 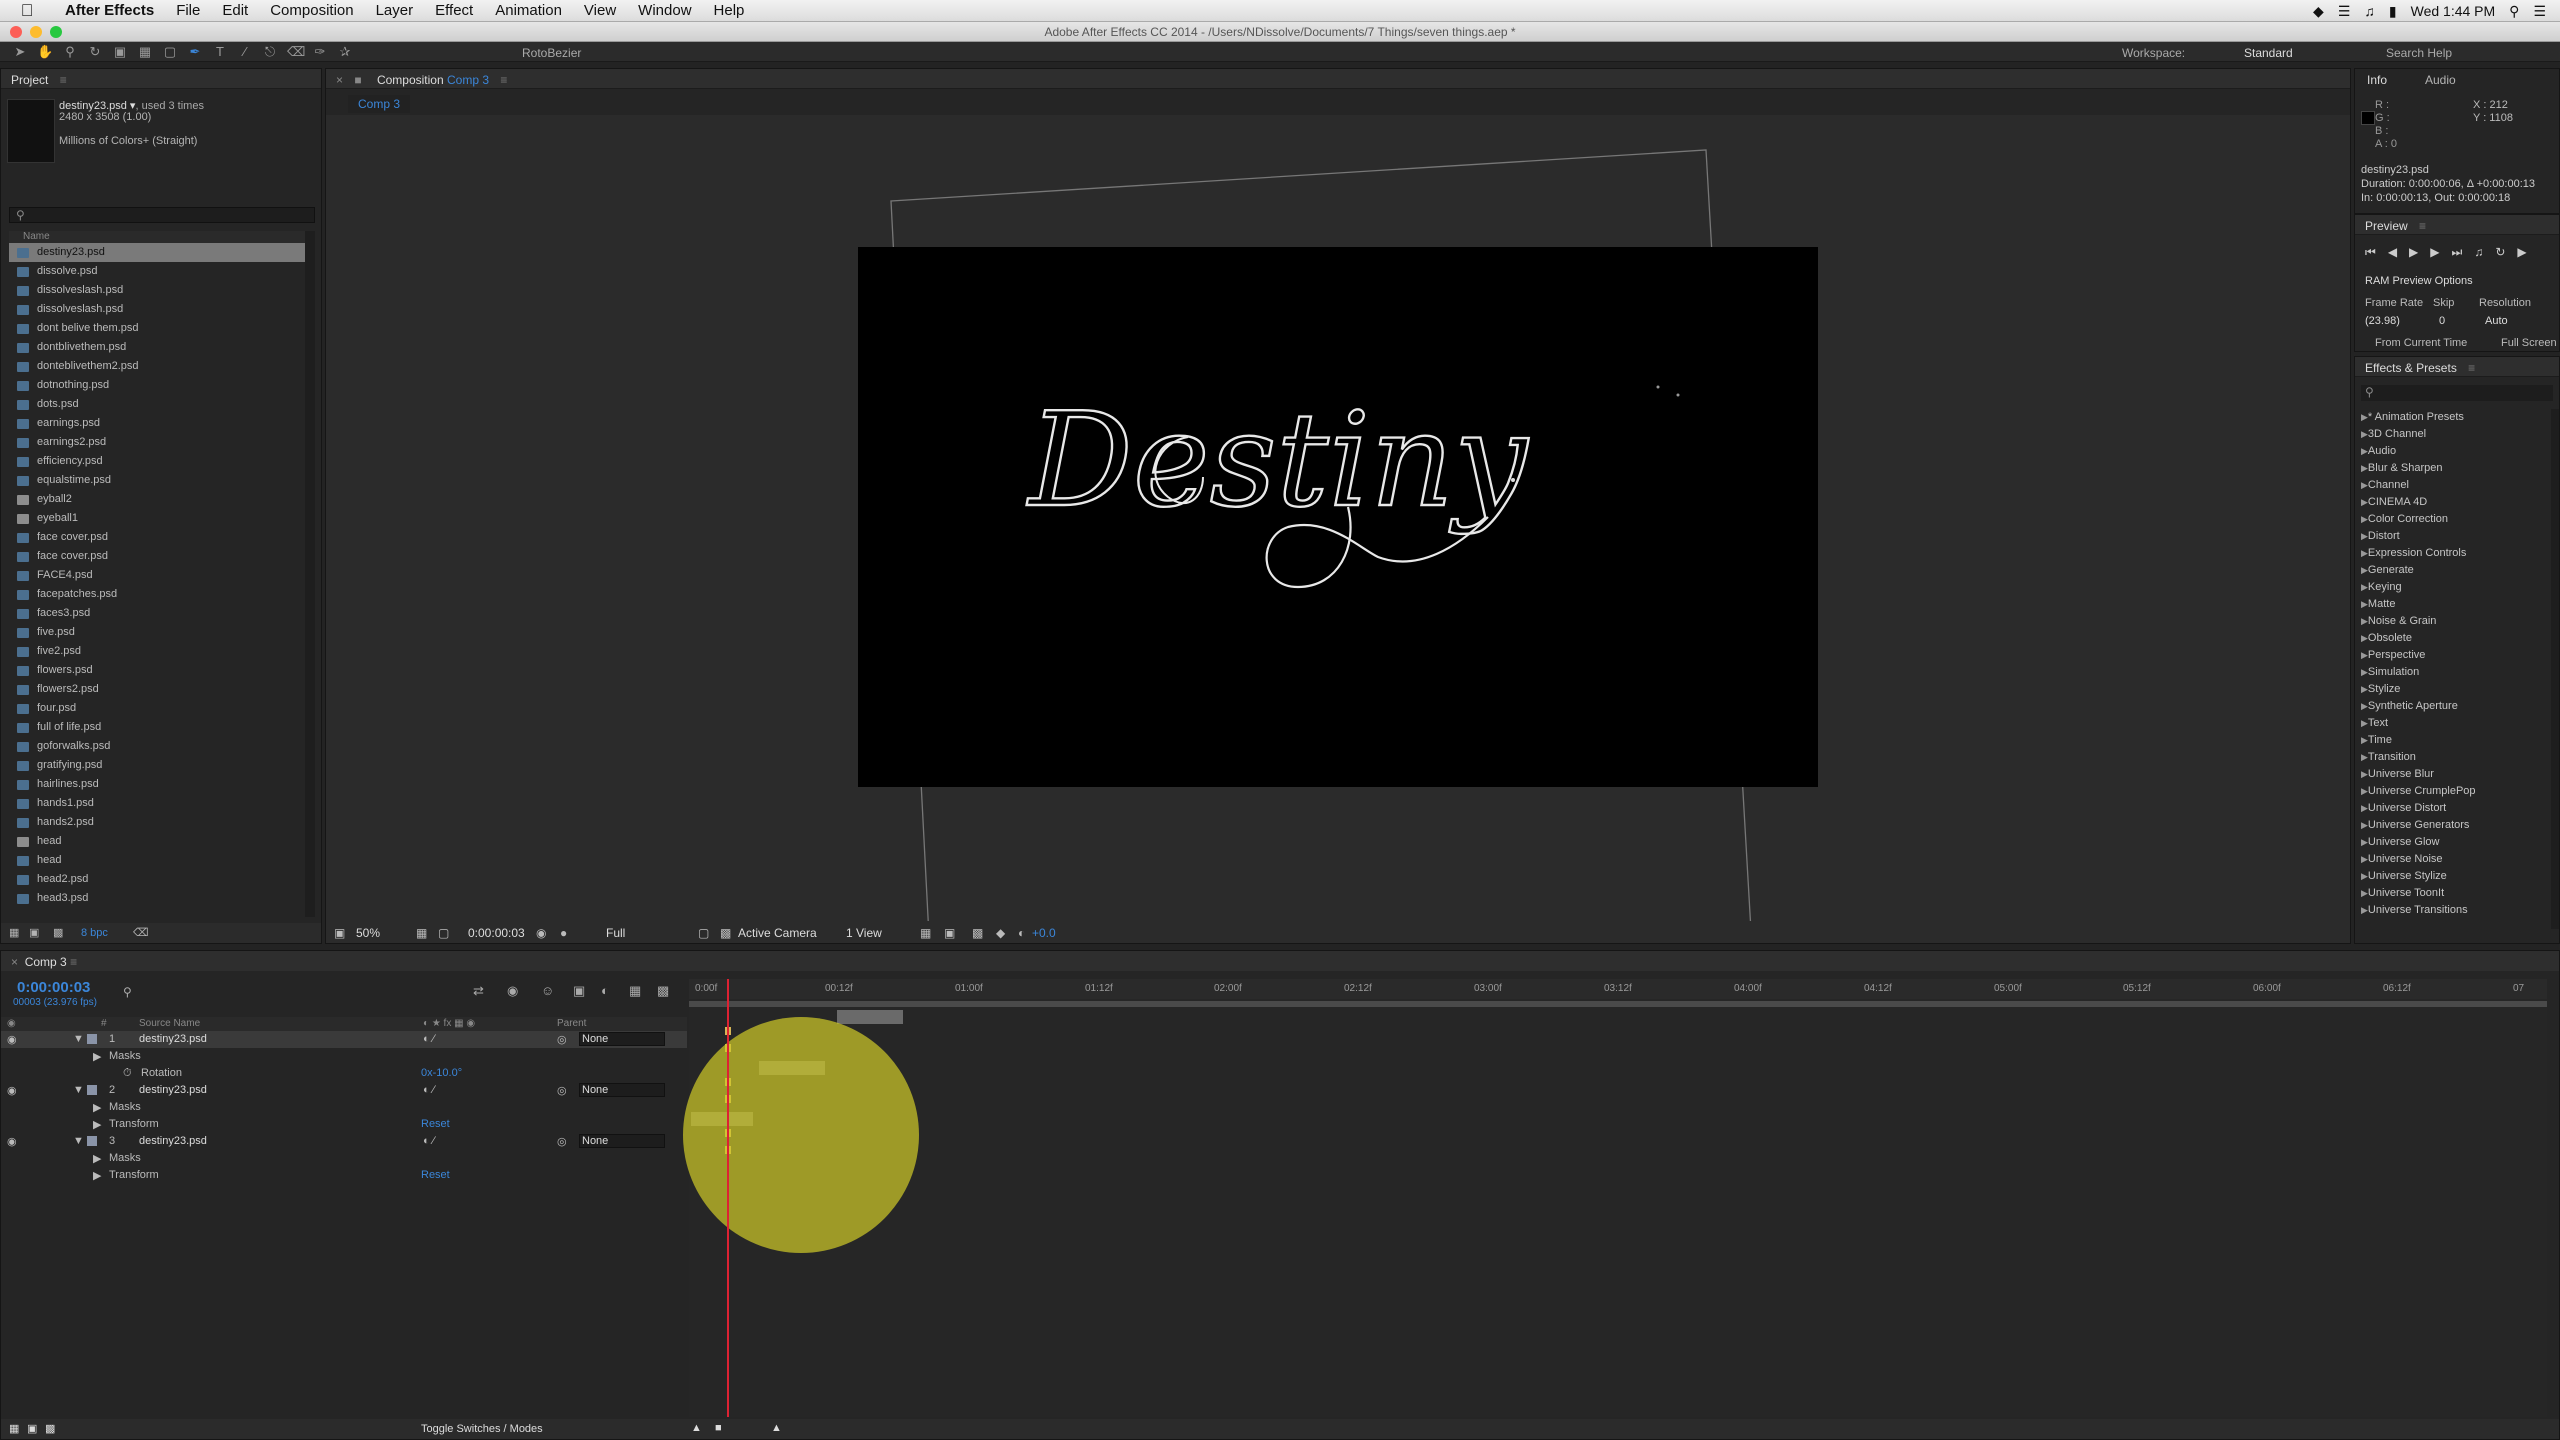 What do you see at coordinates (63, 80) in the screenshot?
I see `panel-menu-icon: ≡` at bounding box center [63, 80].